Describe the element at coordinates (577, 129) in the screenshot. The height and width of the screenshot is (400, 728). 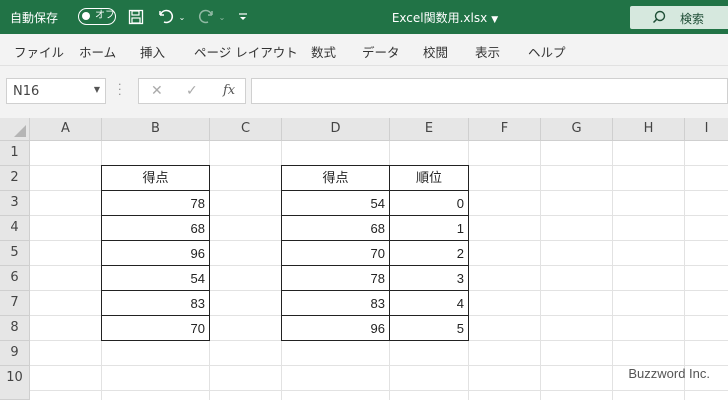
I see `column-header-g: G` at that location.